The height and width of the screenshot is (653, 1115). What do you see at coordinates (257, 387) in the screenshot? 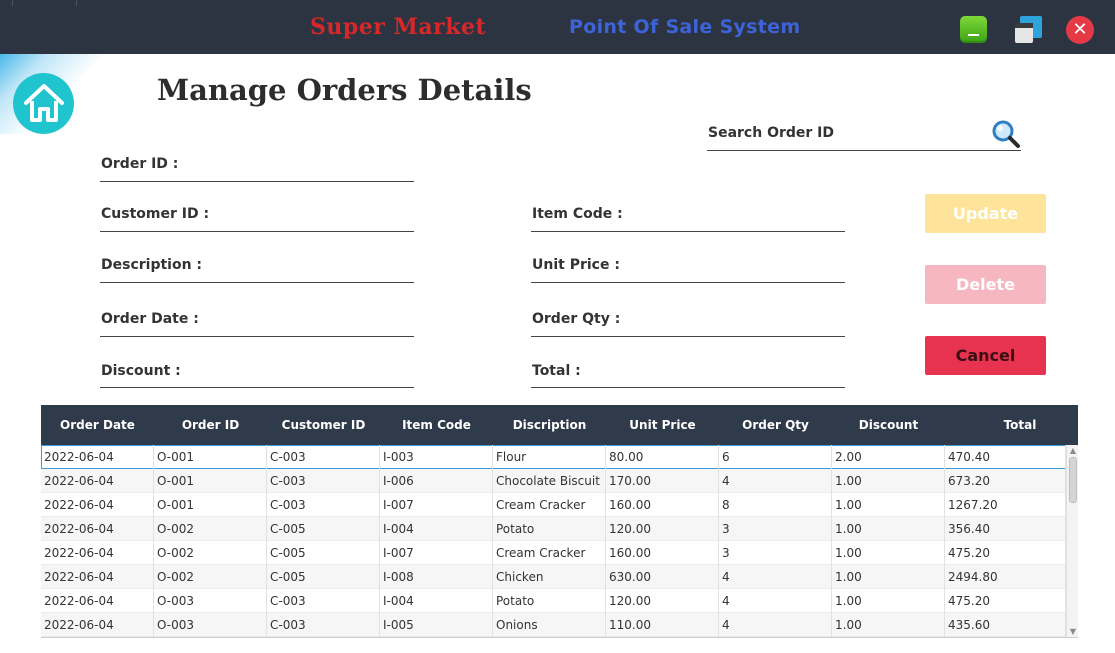
I see `discount-underline` at bounding box center [257, 387].